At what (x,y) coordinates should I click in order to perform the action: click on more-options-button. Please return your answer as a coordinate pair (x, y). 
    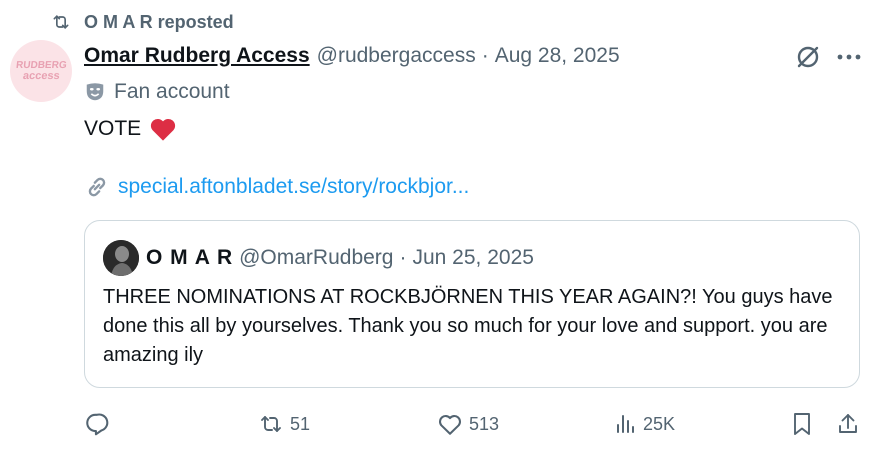
    Looking at the image, I should click on (849, 57).